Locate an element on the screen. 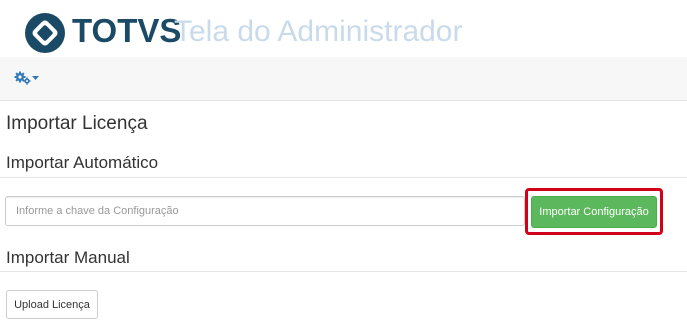 This screenshot has height=329, width=687. page-title: Importar Licença is located at coordinates (77, 123).